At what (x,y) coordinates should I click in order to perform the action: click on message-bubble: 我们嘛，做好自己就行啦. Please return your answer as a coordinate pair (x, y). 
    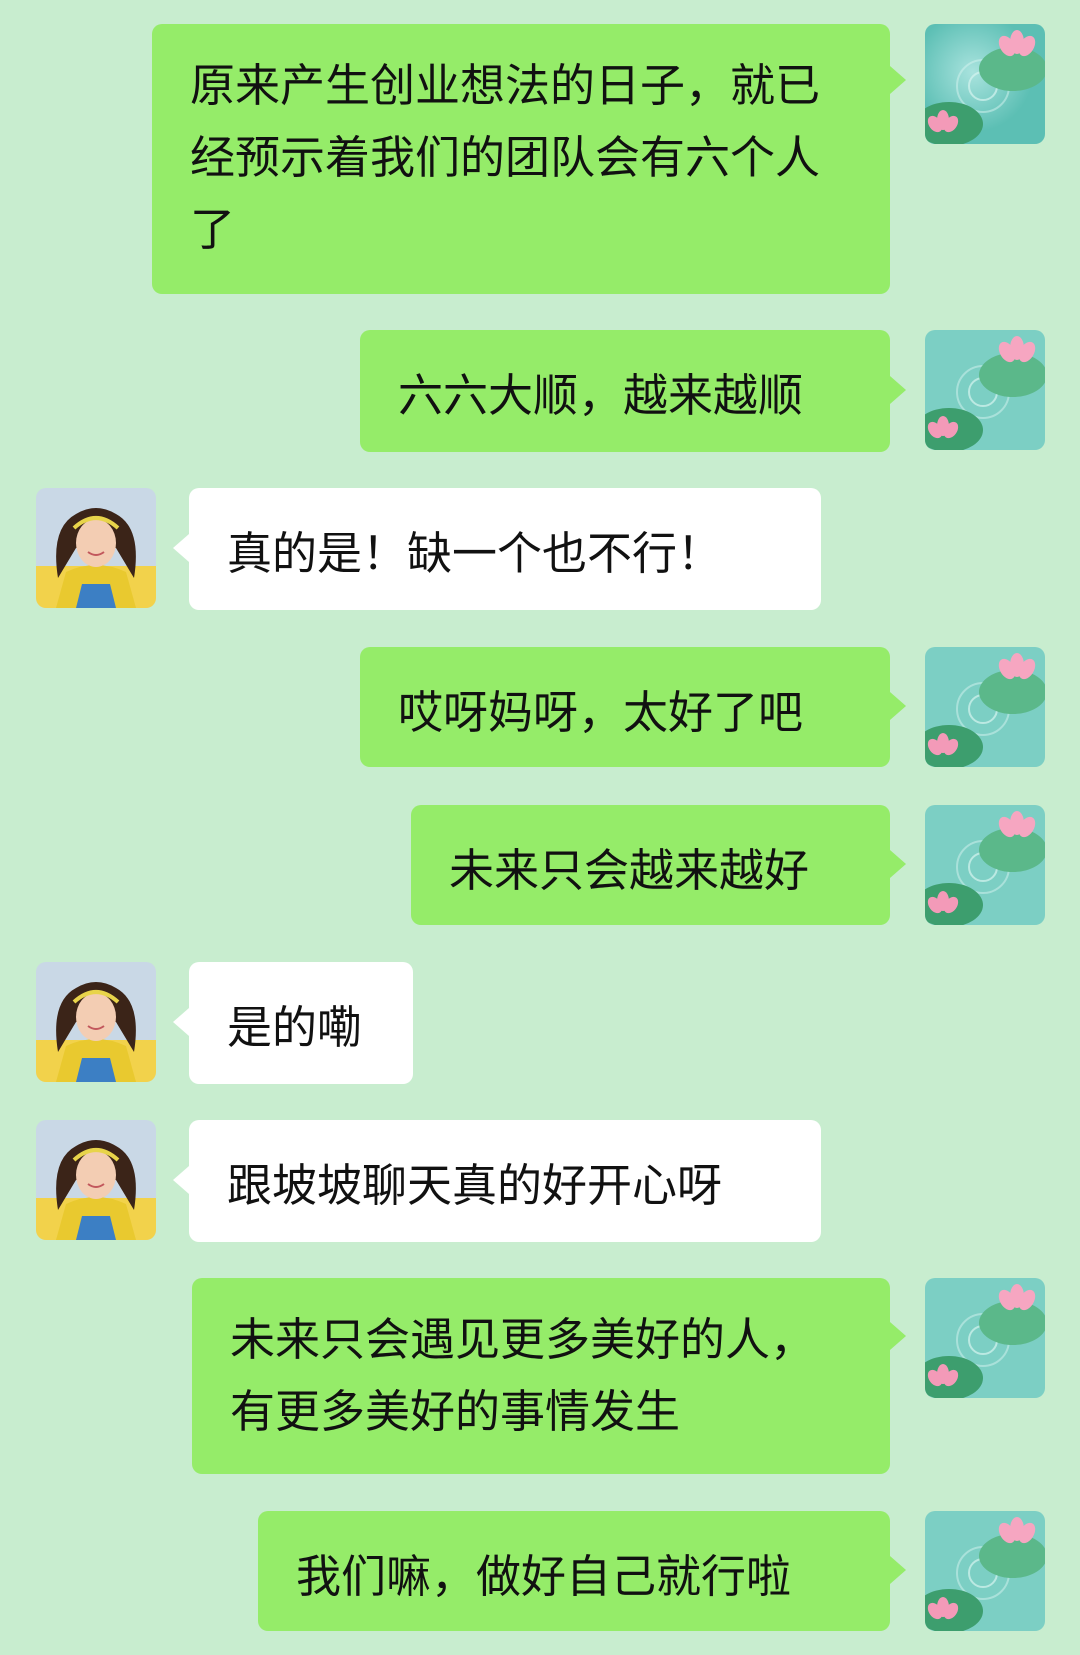
    Looking at the image, I should click on (574, 1571).